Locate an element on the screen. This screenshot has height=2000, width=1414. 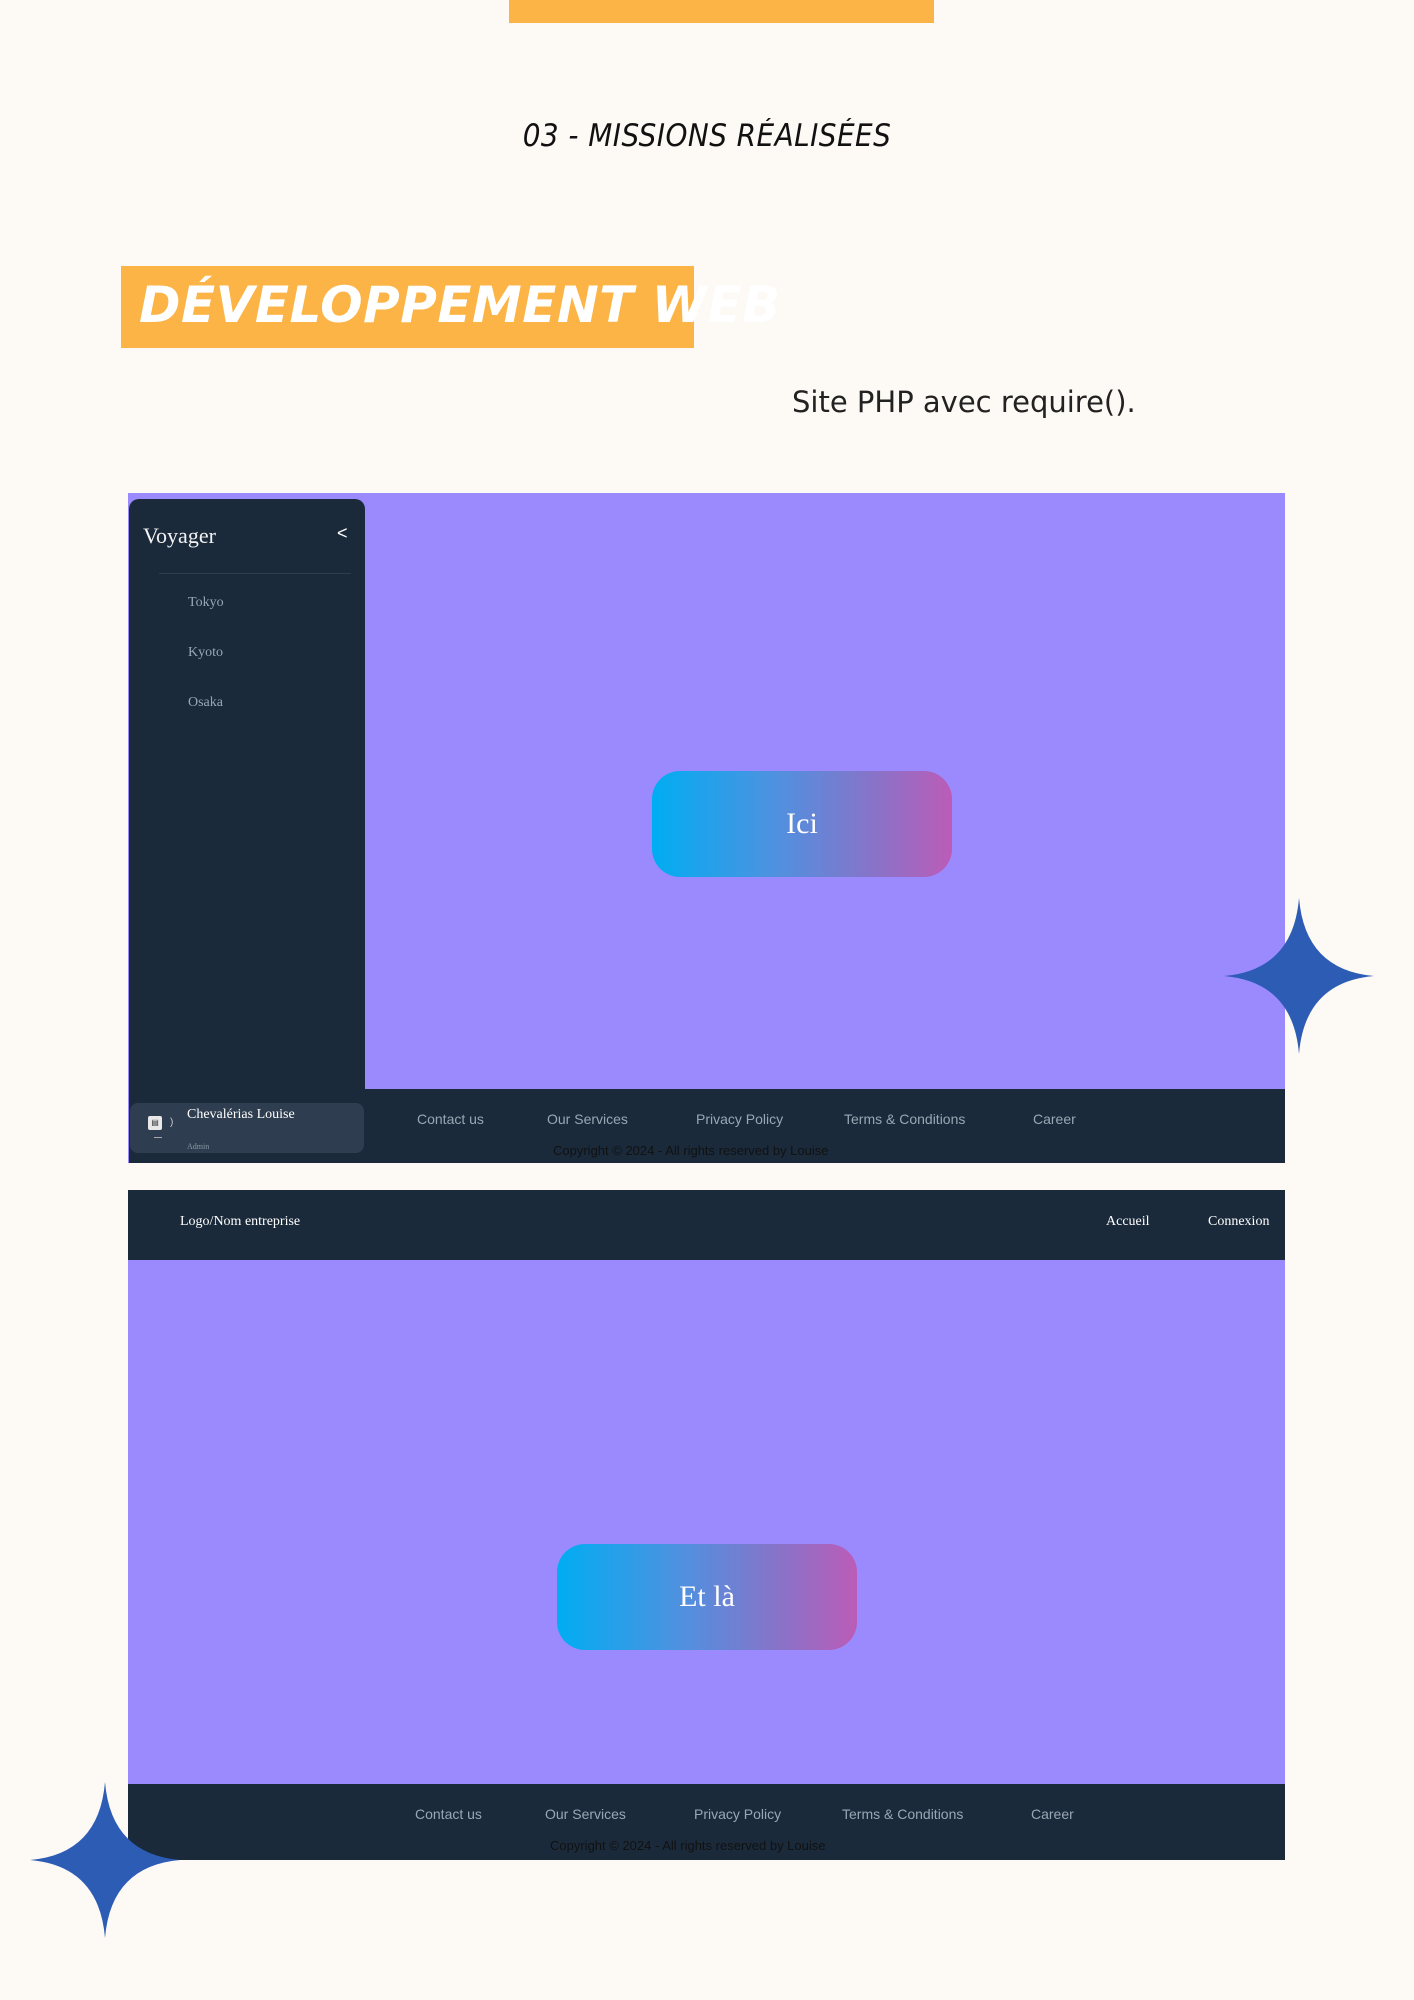
divider is located at coordinates (158, 1137).